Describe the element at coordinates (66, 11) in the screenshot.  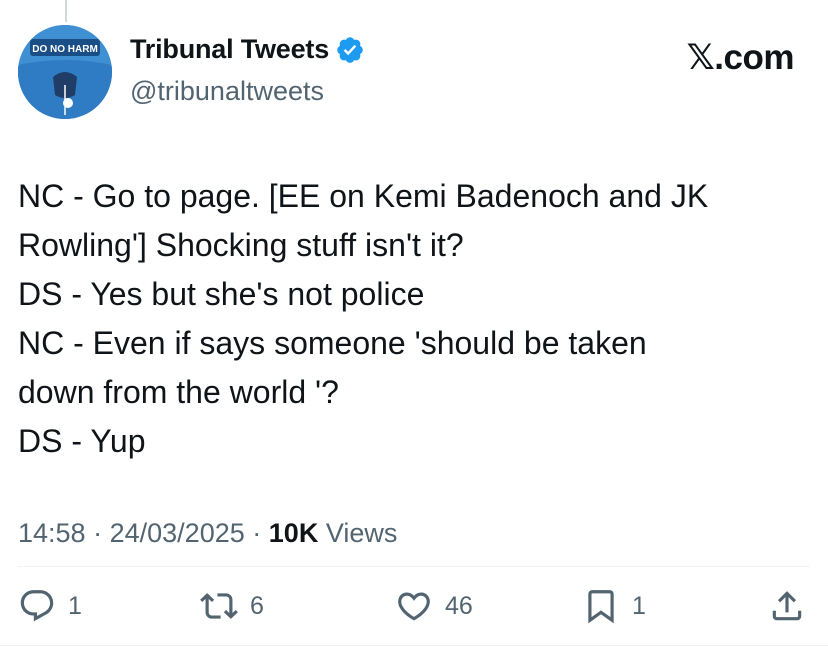
I see `thread-connector-line` at that location.